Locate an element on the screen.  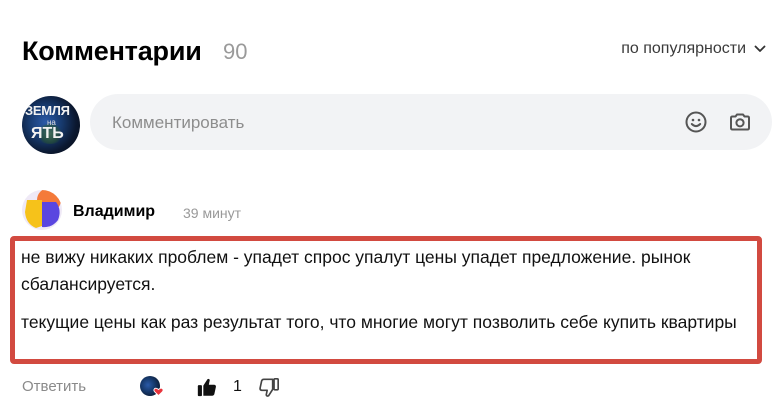
avatar-logo-line1: ЗЕМЛЯ is located at coordinates (47, 110).